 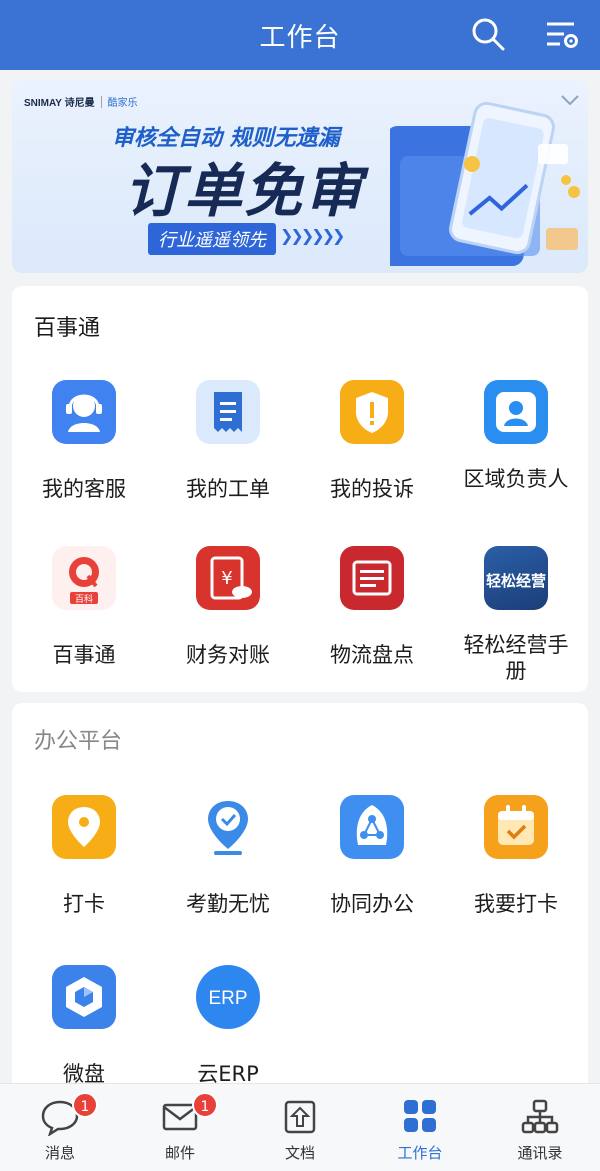 What do you see at coordinates (59, 1153) in the screenshot?
I see `nav-label: 消息` at bounding box center [59, 1153].